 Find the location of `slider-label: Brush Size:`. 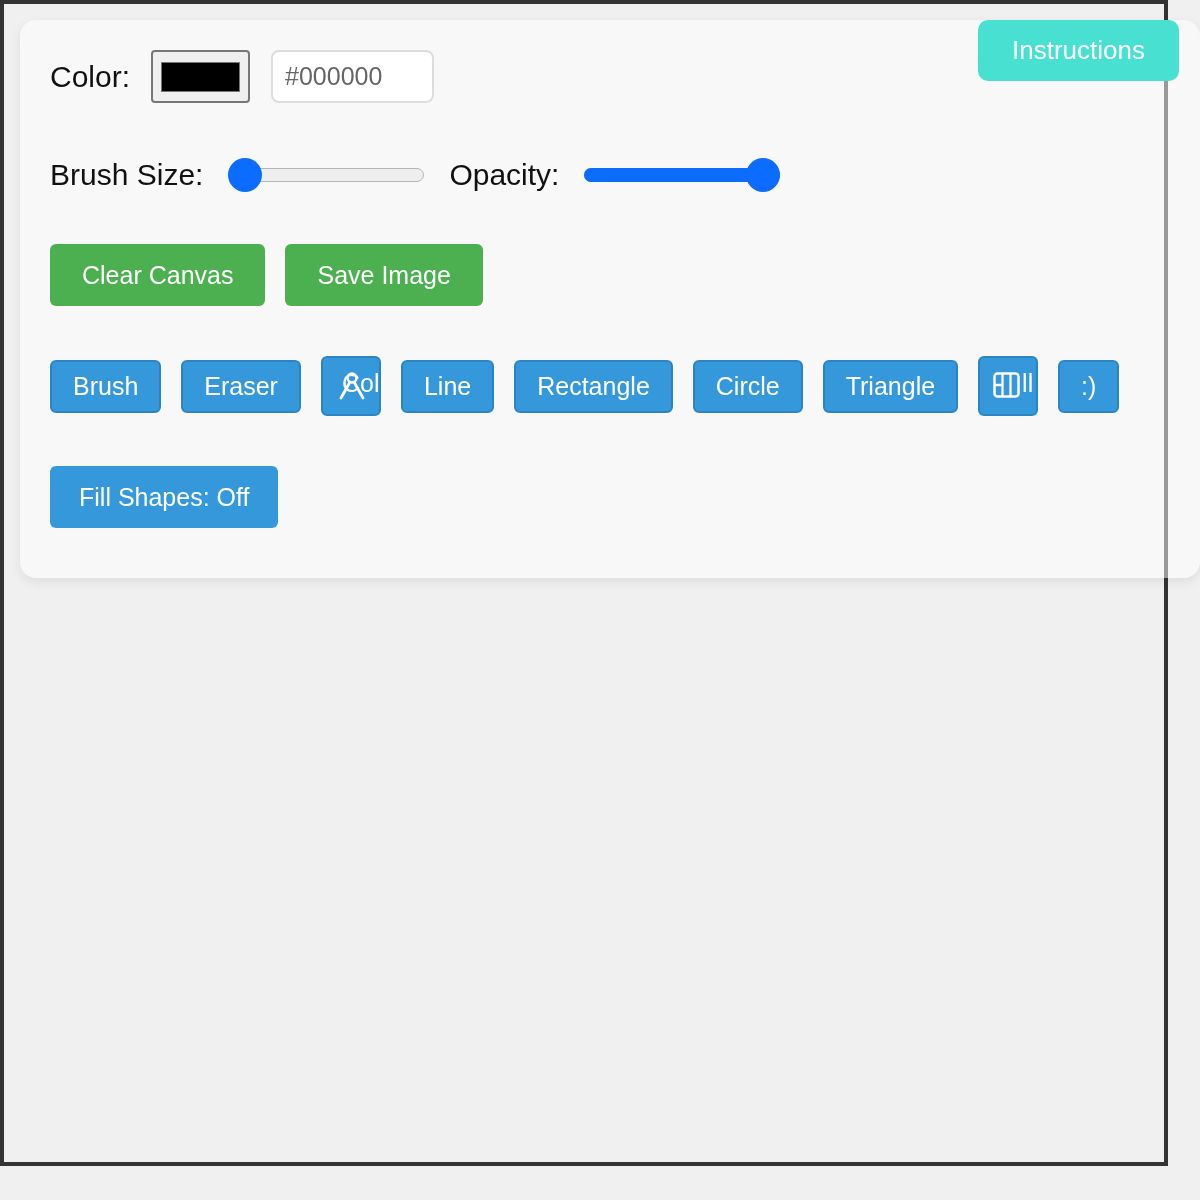

slider-label: Brush Size: is located at coordinates (127, 175).